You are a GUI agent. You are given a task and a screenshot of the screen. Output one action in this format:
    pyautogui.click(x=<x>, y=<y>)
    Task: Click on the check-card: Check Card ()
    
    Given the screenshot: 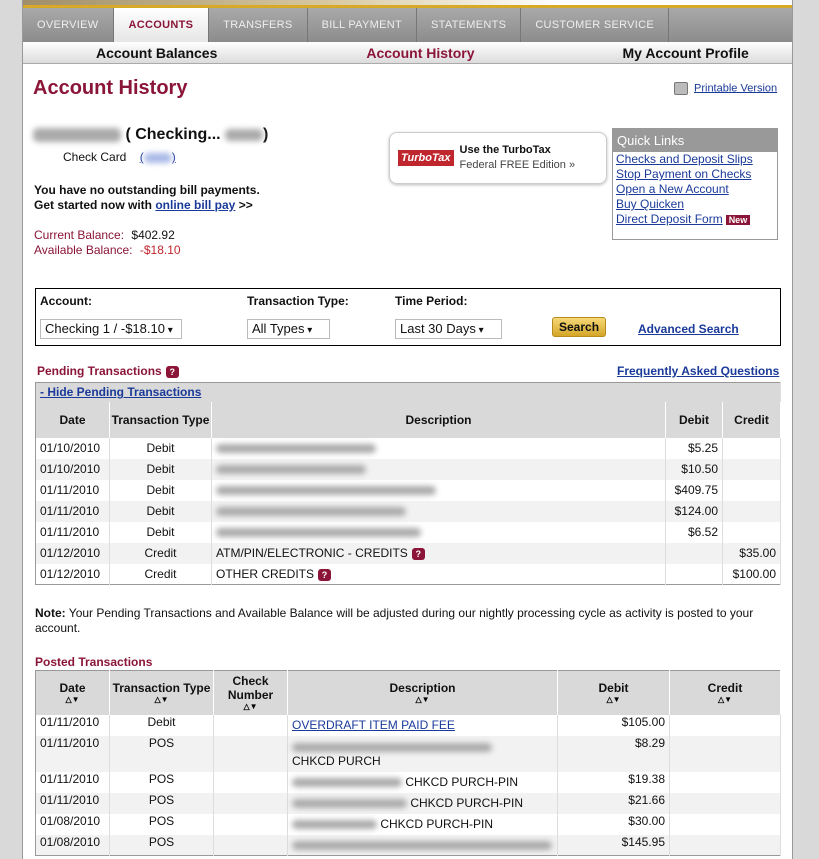 What is the action you would take?
    pyautogui.click(x=119, y=157)
    